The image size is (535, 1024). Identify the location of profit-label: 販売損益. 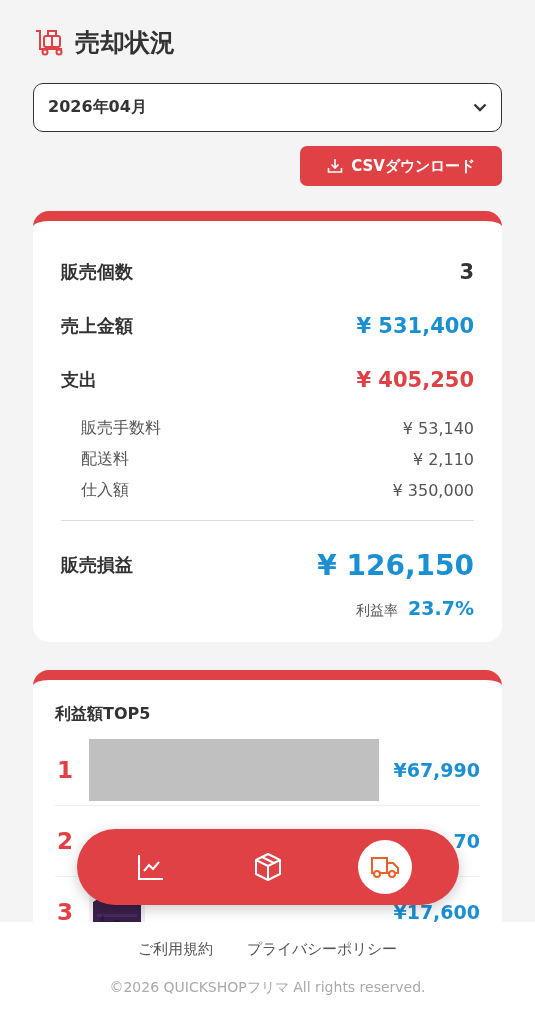
(97, 565).